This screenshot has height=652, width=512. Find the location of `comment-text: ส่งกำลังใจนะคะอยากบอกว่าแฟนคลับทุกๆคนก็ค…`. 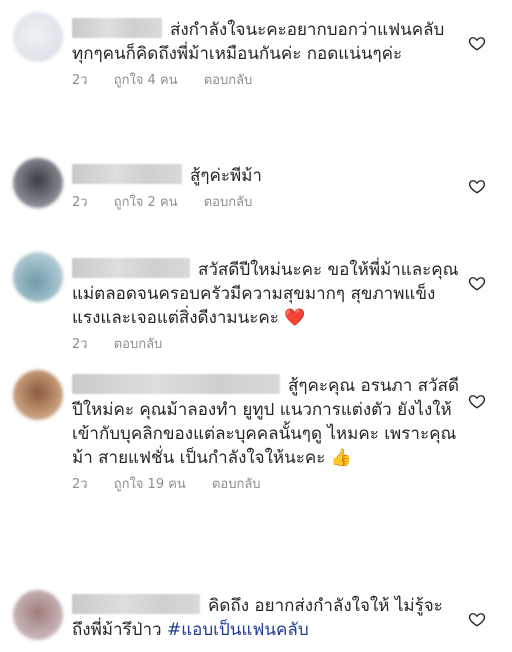

comment-text: ส่งกำลังใจนะคะอยากบอกว่าแฟนคลับทุกๆคนก็ค… is located at coordinates (266, 42).